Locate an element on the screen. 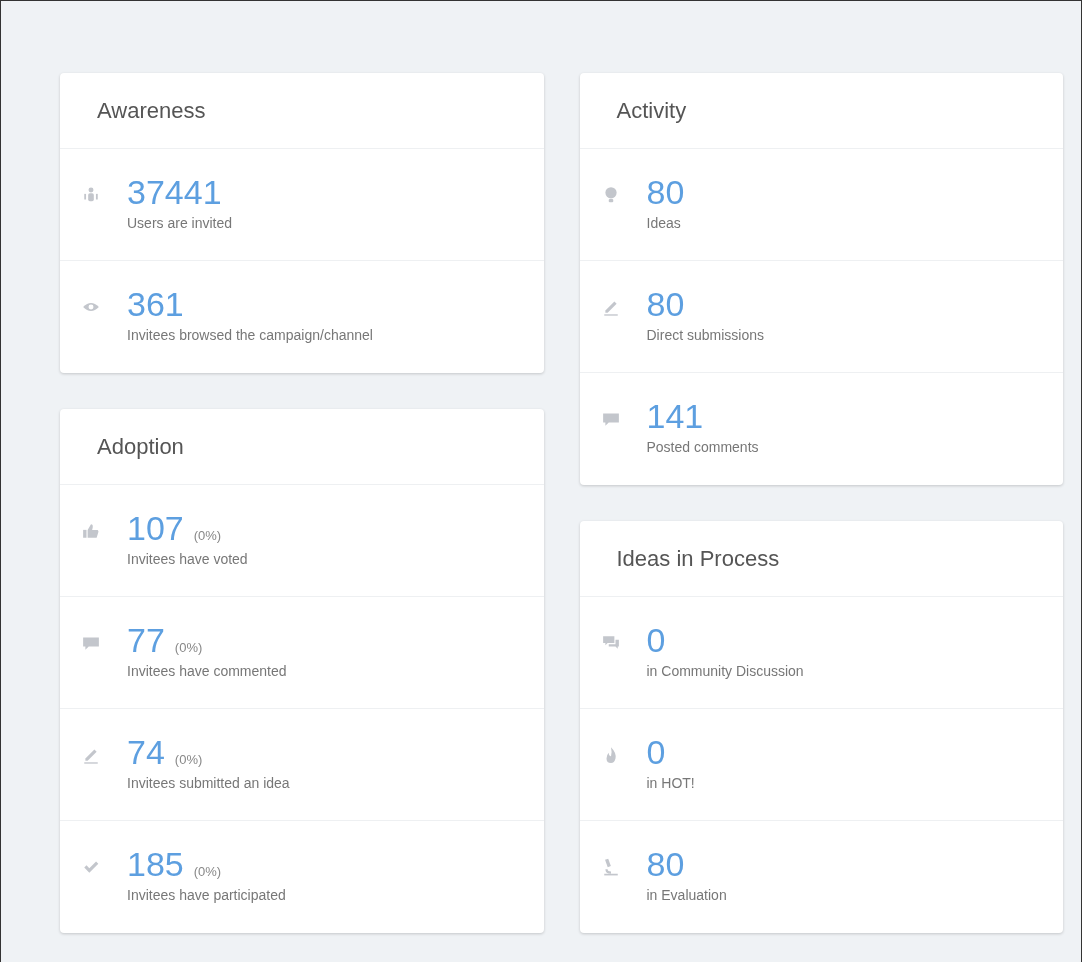 The height and width of the screenshot is (962, 1082). stat-label: in Evaluation is located at coordinates (686, 895).